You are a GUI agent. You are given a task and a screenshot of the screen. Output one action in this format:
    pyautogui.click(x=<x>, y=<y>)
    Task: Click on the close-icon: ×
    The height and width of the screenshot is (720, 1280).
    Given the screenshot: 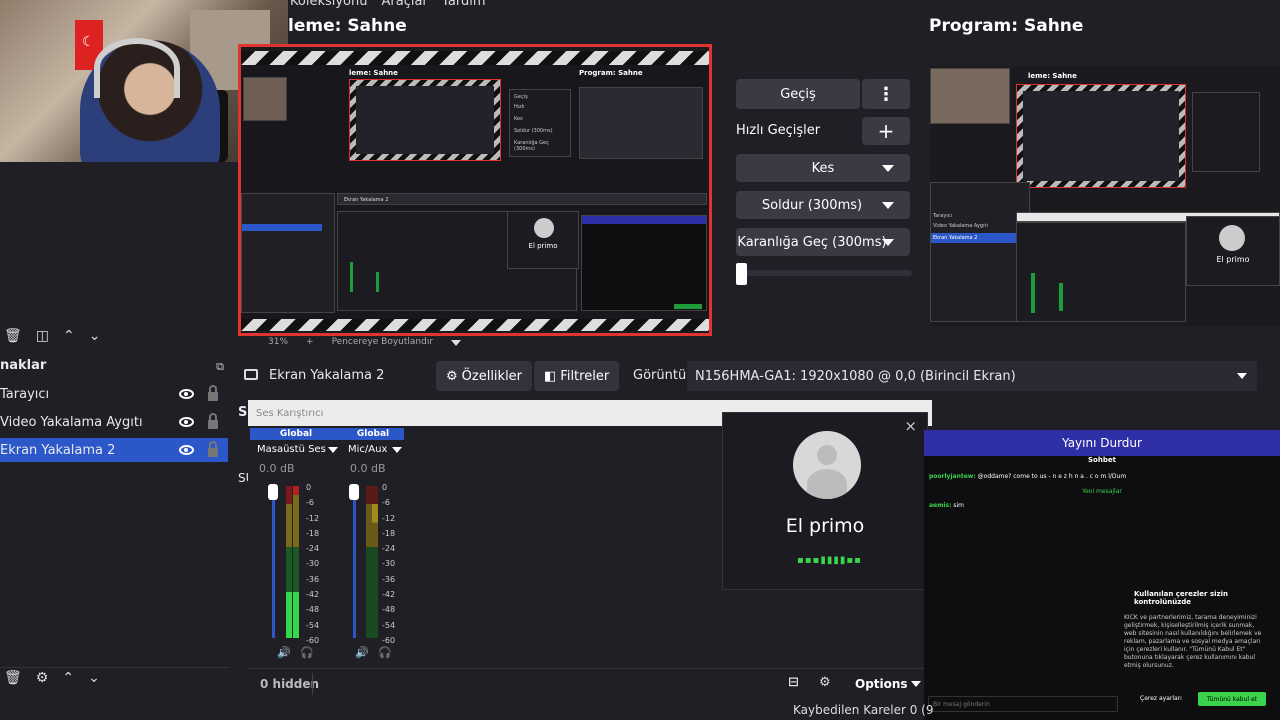 What is the action you would take?
    pyautogui.click(x=910, y=426)
    